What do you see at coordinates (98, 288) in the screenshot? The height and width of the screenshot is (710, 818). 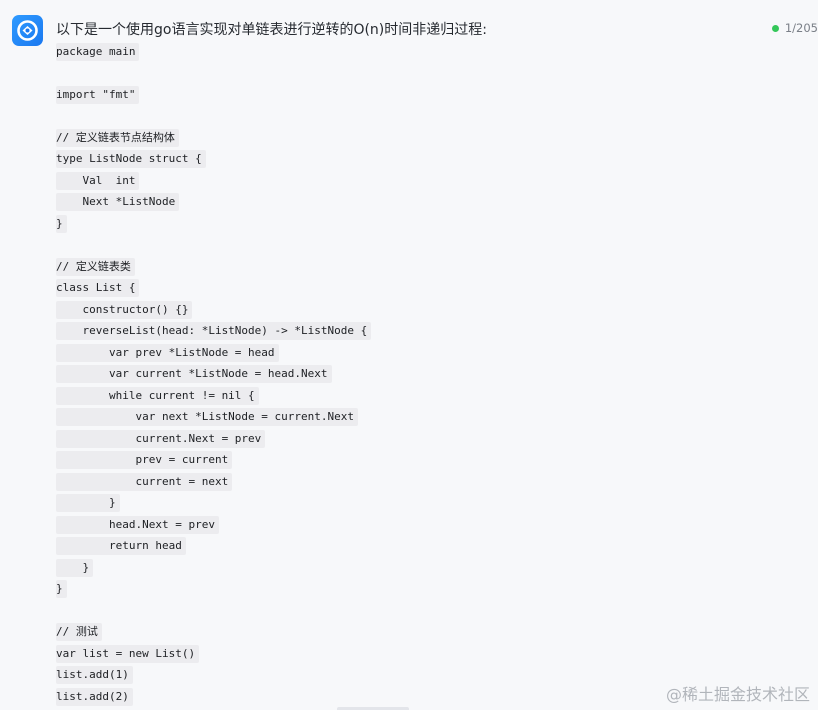 I see `code-line-text: class List {` at bounding box center [98, 288].